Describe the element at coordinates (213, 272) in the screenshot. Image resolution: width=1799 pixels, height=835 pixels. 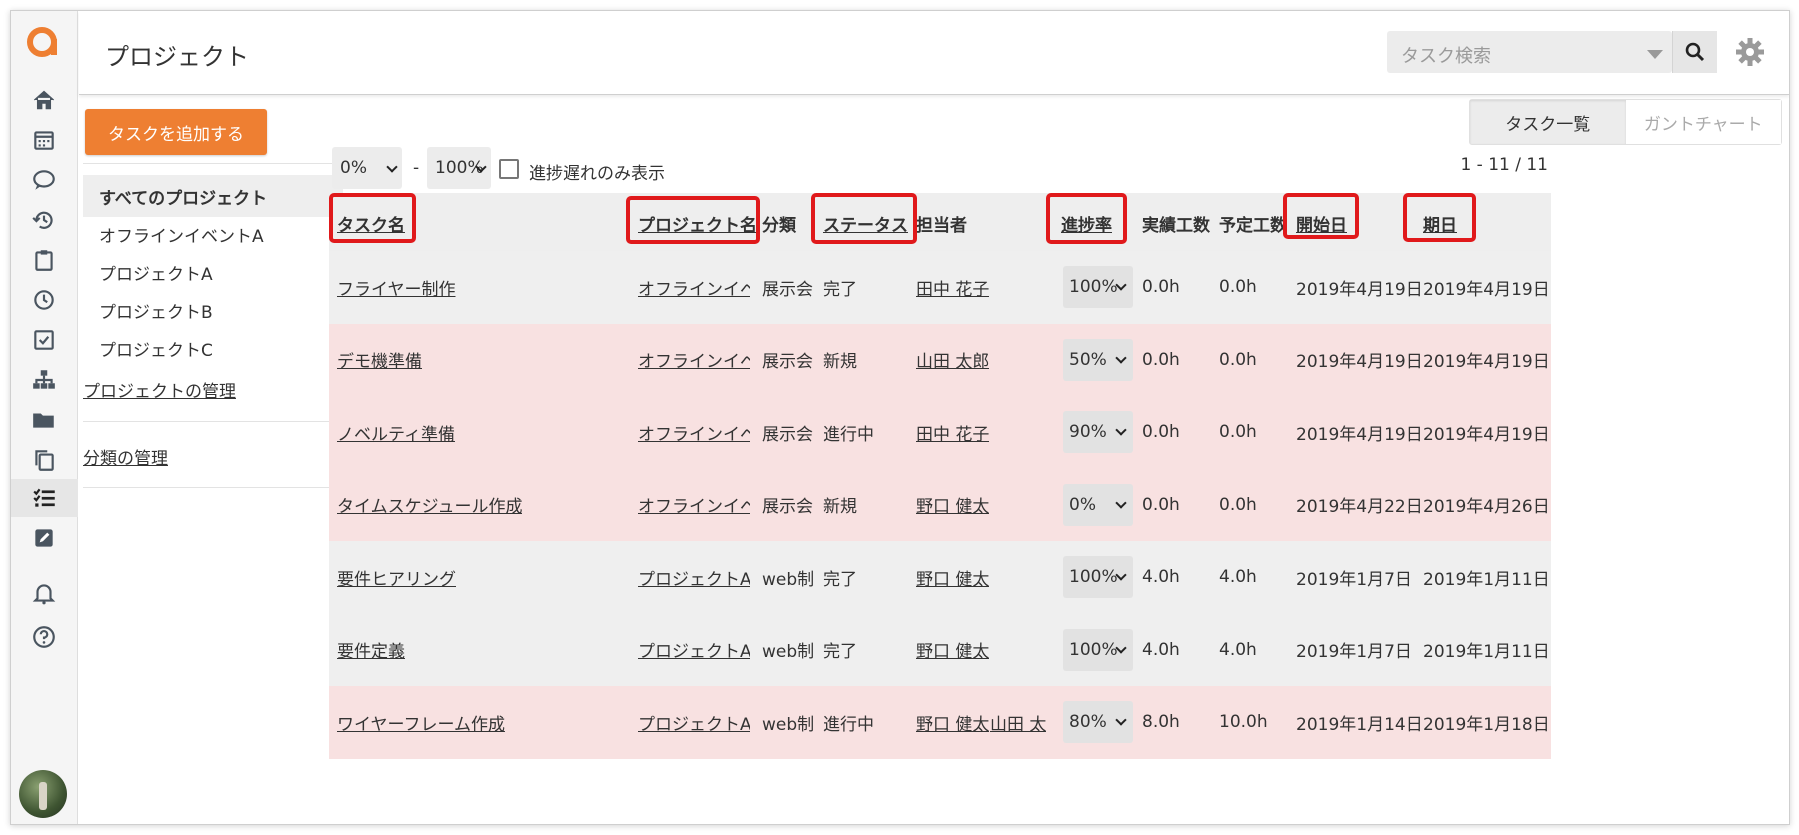
I see `project-item: プロジェクトA` at that location.